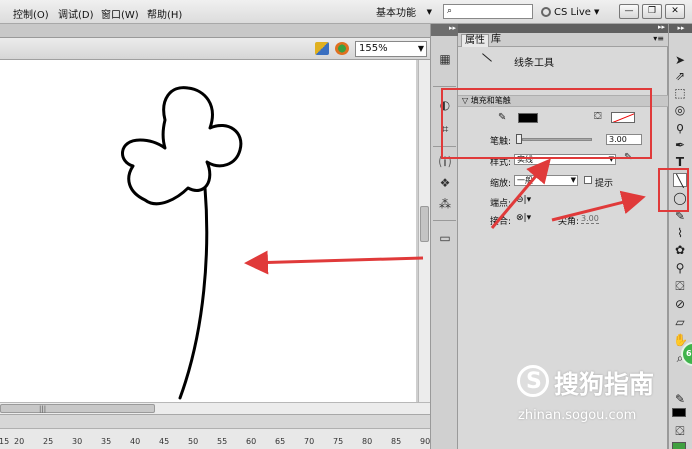 Image resolution: width=692 pixels, height=449 pixels. I want to click on annotation-arrow-to-stroke-box, so click(520, 193).